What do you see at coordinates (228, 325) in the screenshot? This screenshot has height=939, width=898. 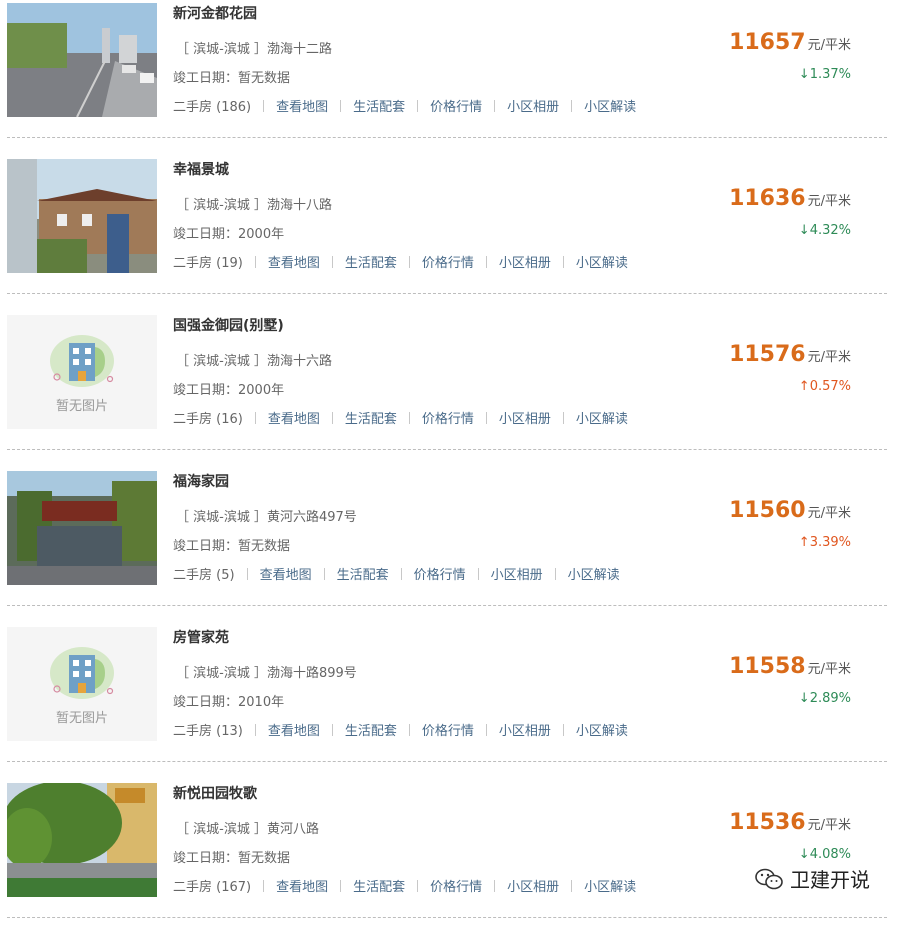 I see `community-name: 国强金御园(别墅)` at bounding box center [228, 325].